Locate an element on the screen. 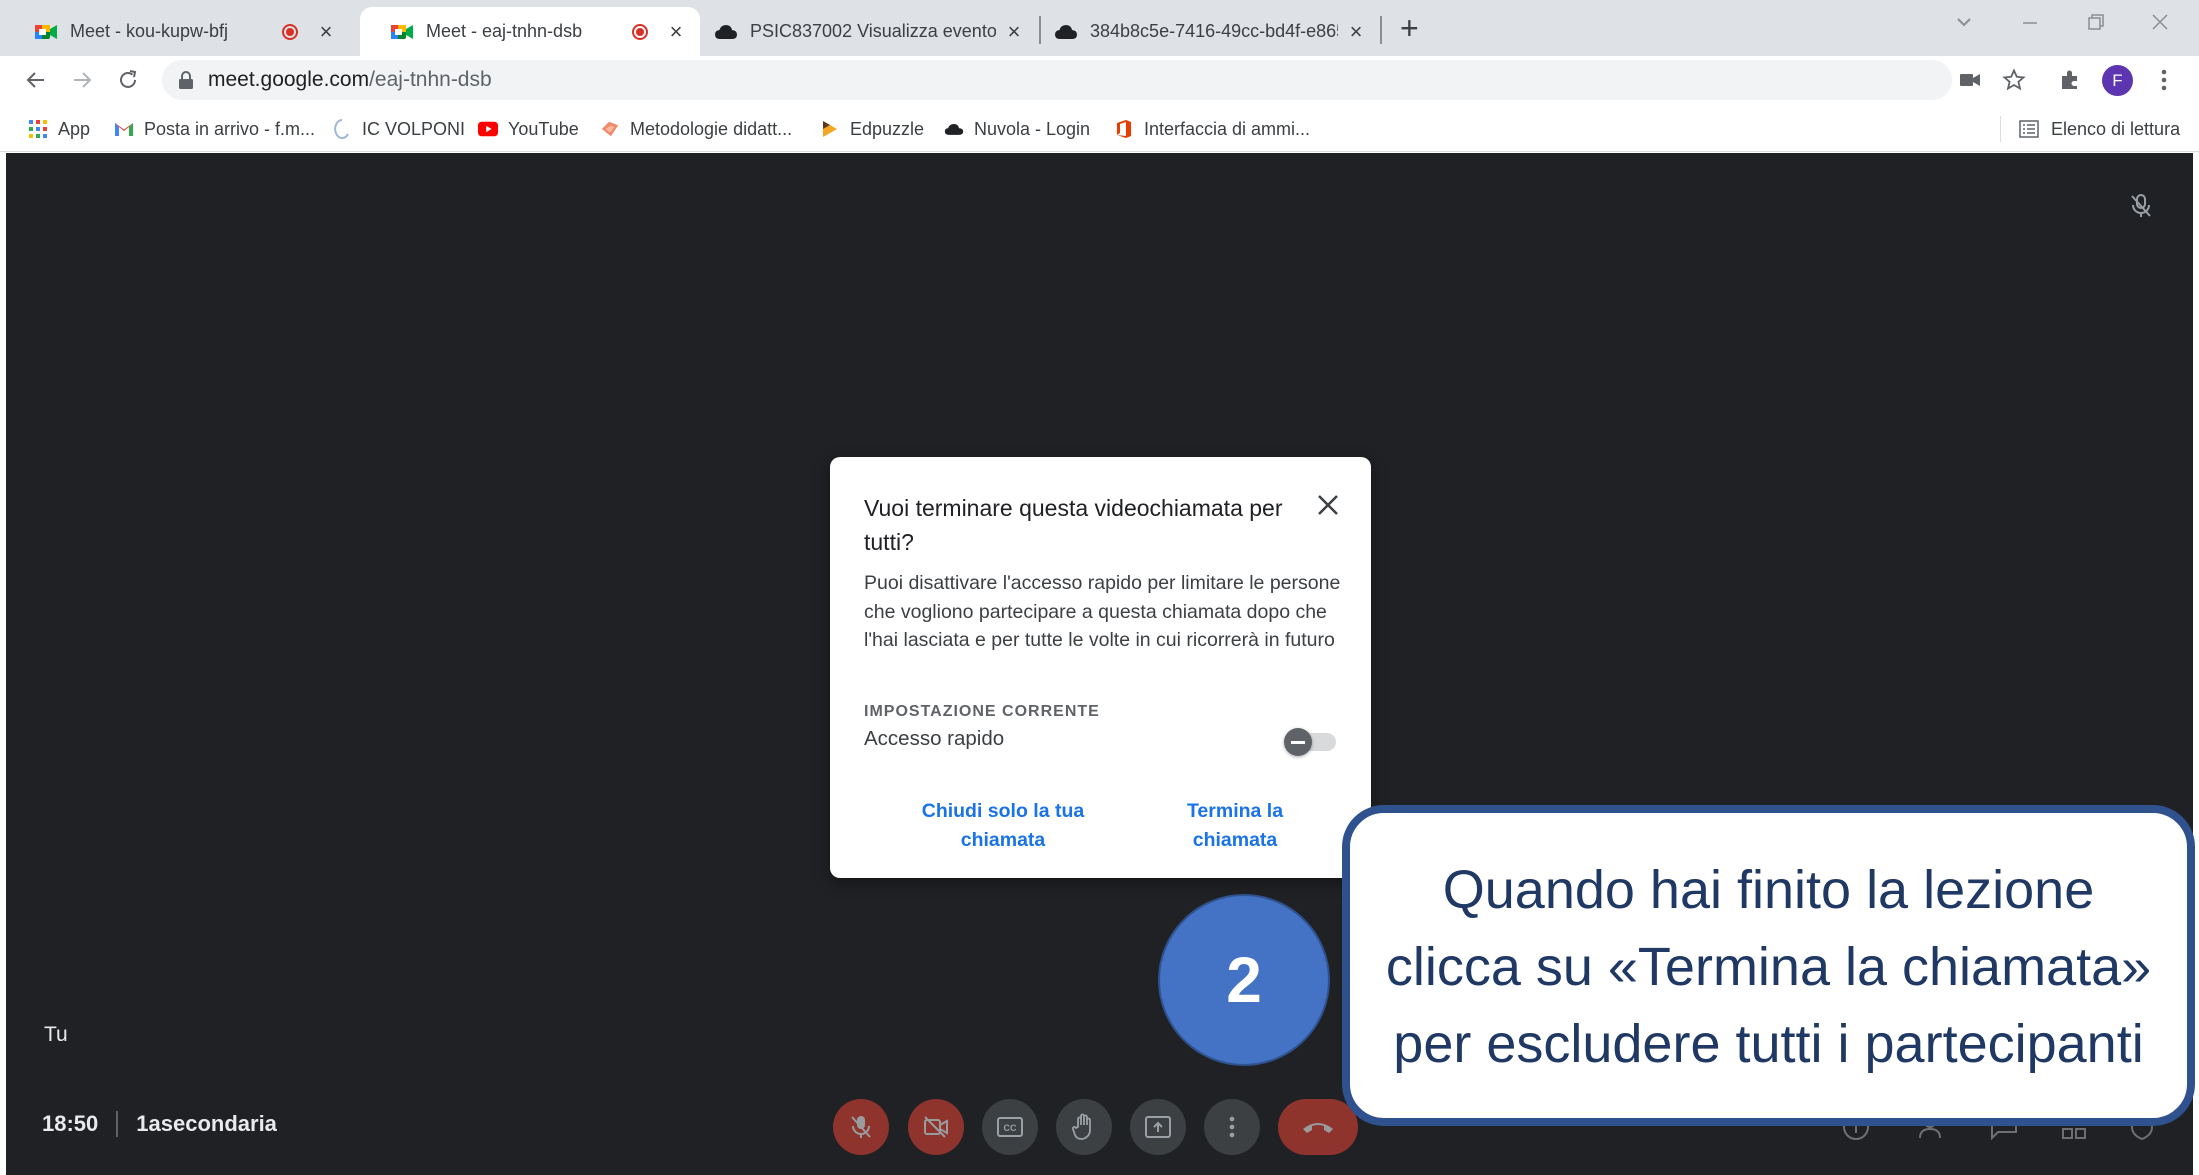 The image size is (2199, 1175). bookmark-ic-volponi: IC VOLPONI is located at coordinates (398, 129).